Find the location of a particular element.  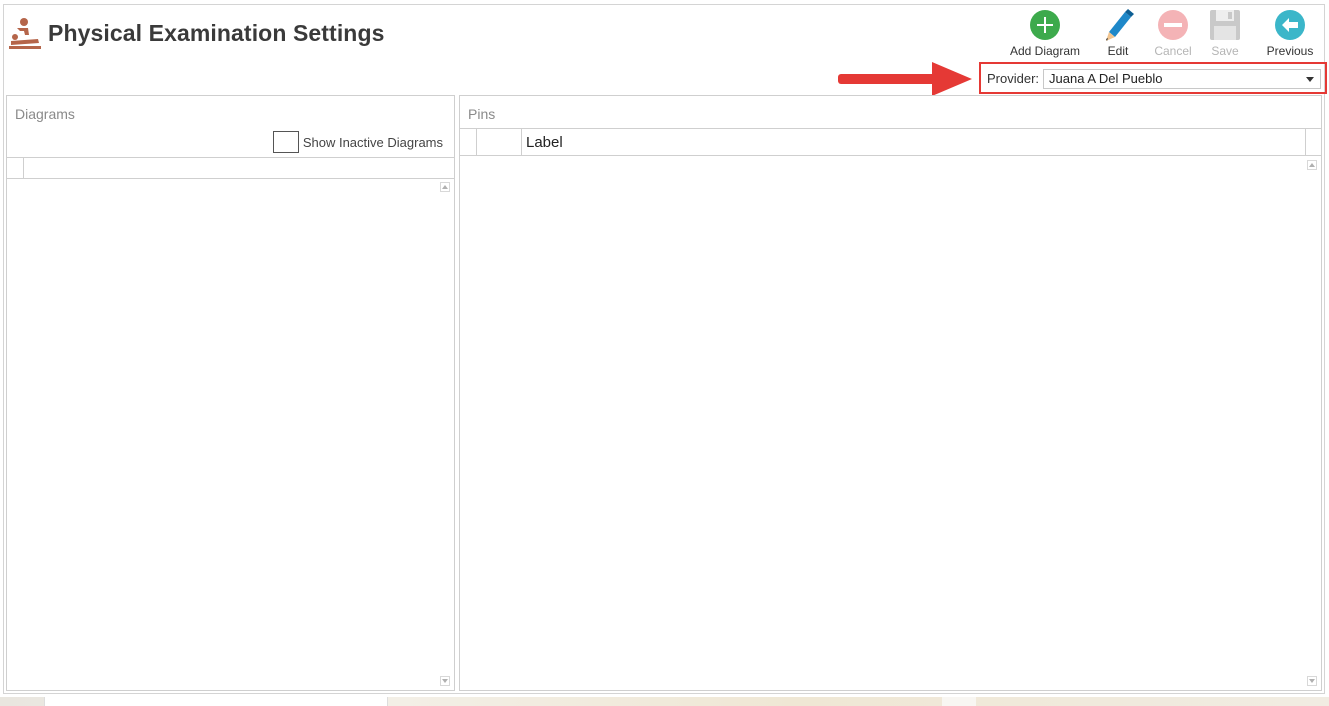

edit-label: Edit is located at coordinates (1118, 51).